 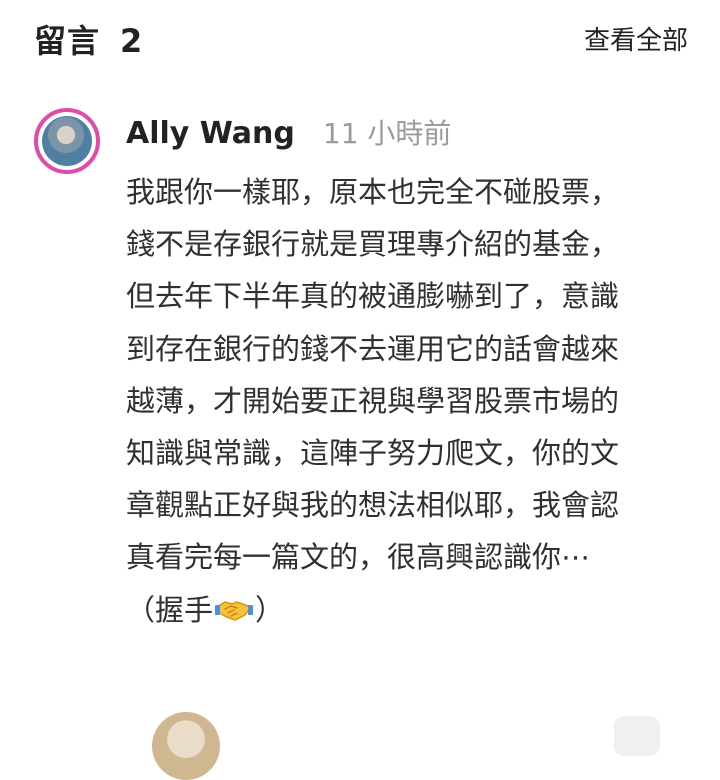 What do you see at coordinates (636, 38) in the screenshot?
I see `view-all-link: 查看全部` at bounding box center [636, 38].